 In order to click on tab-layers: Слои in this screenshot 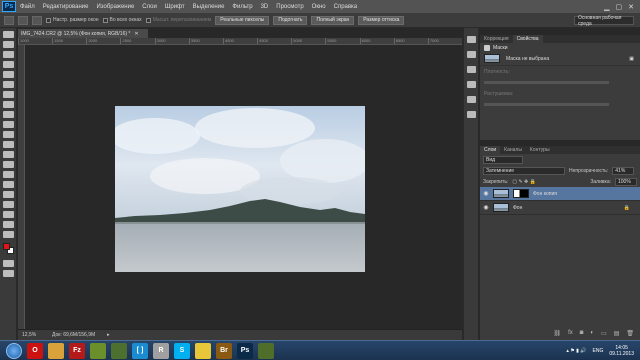, I will do `click(490, 150)`.